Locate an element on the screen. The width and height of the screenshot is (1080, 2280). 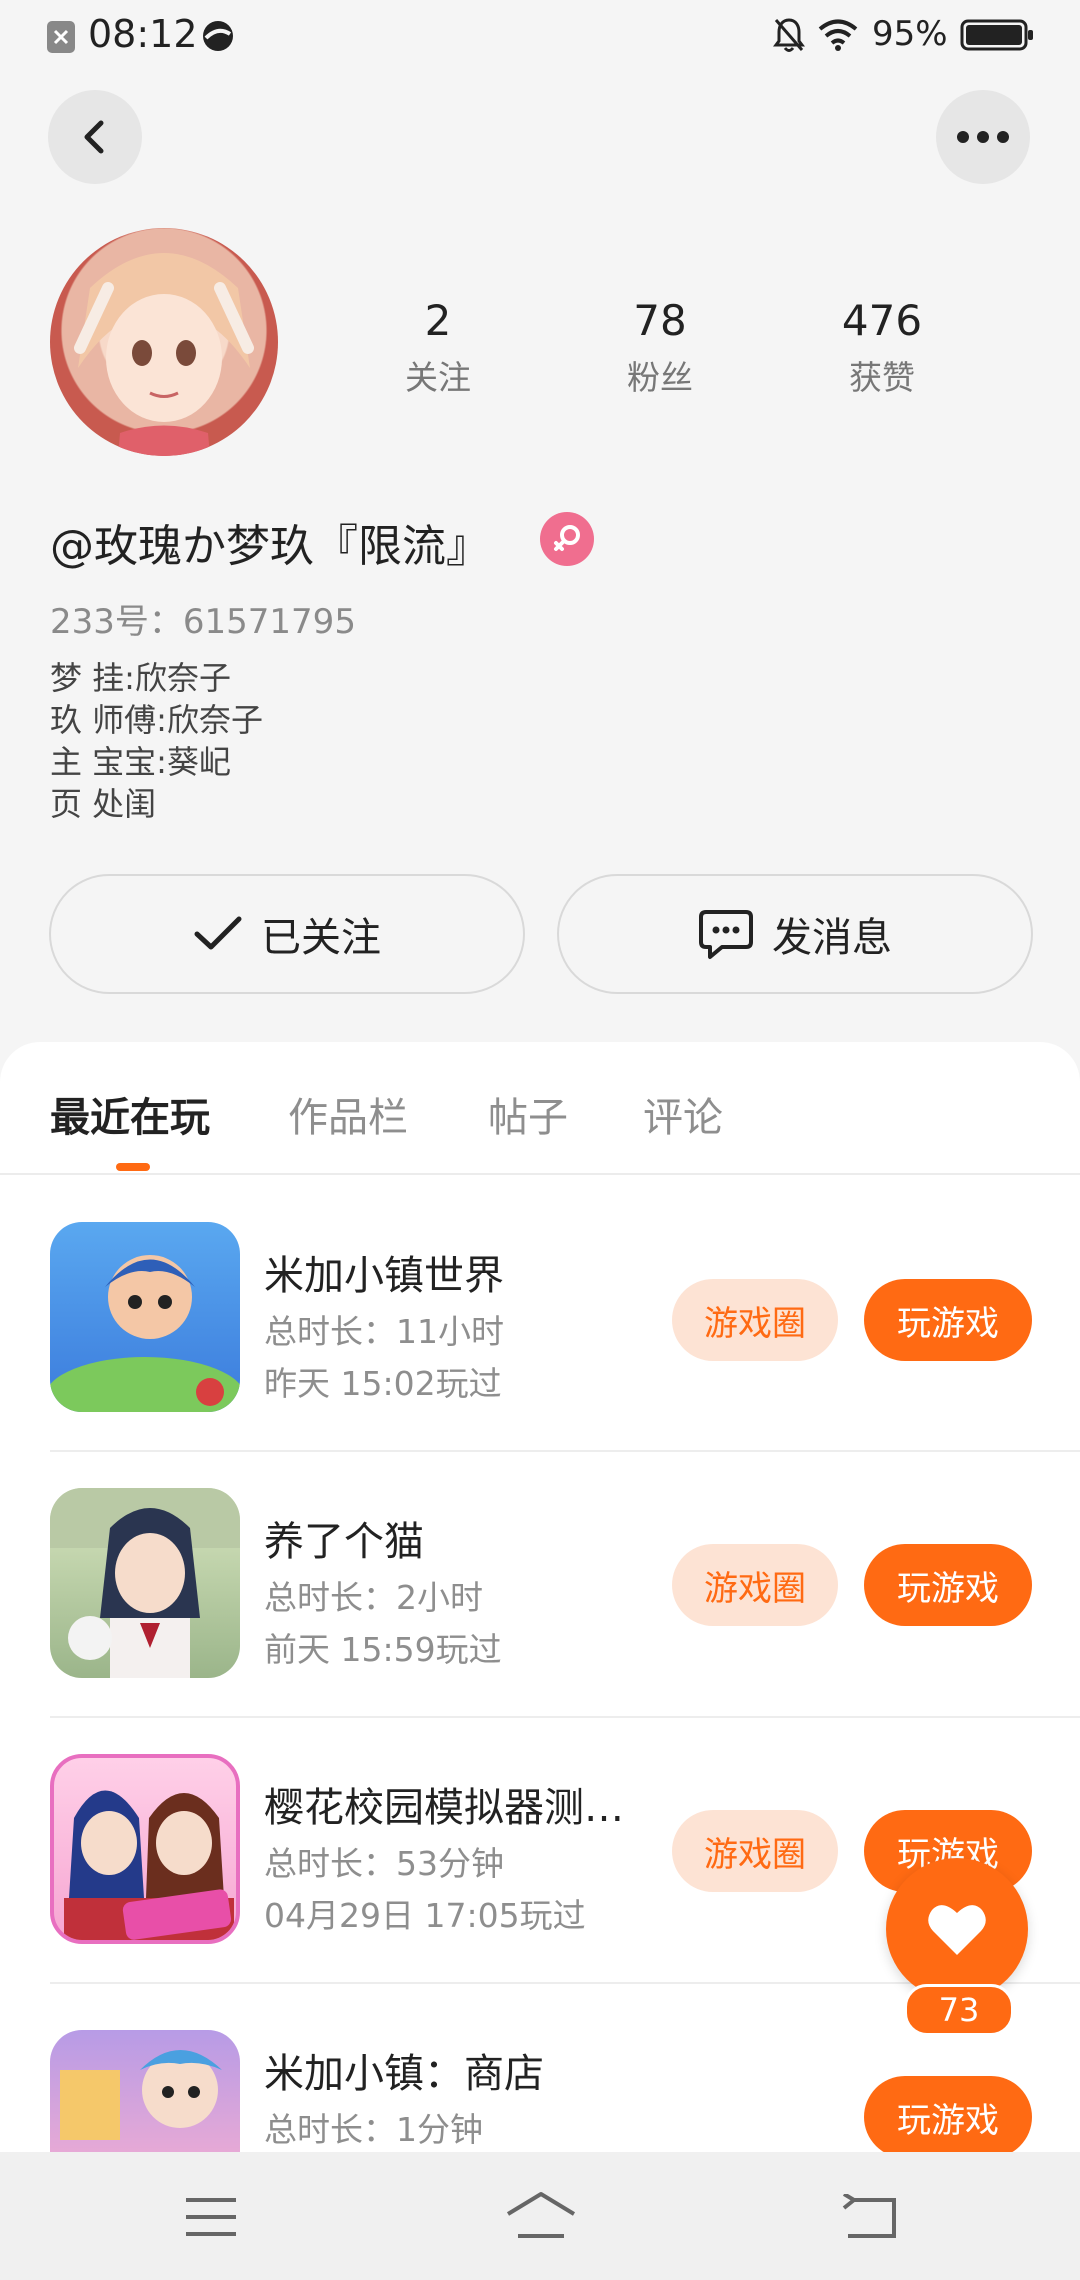
back-button is located at coordinates (95, 137).